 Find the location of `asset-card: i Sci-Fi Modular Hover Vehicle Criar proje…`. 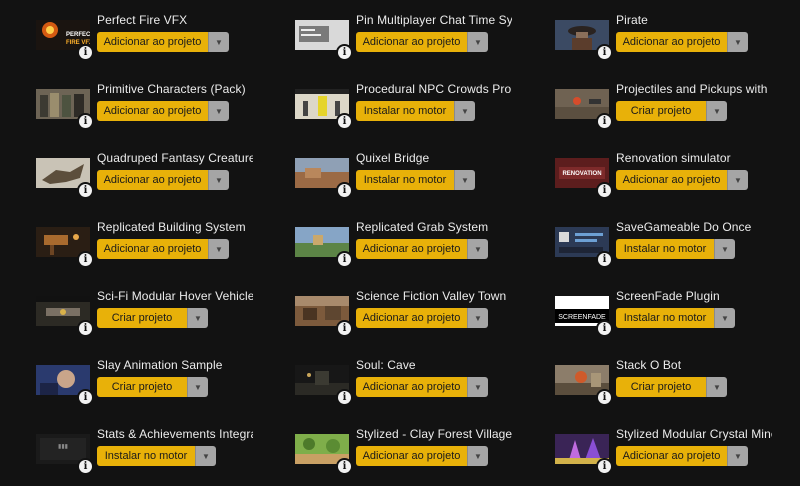

asset-card: i Sci-Fi Modular Hover Vehicle Criar proje… is located at coordinates (156, 318).